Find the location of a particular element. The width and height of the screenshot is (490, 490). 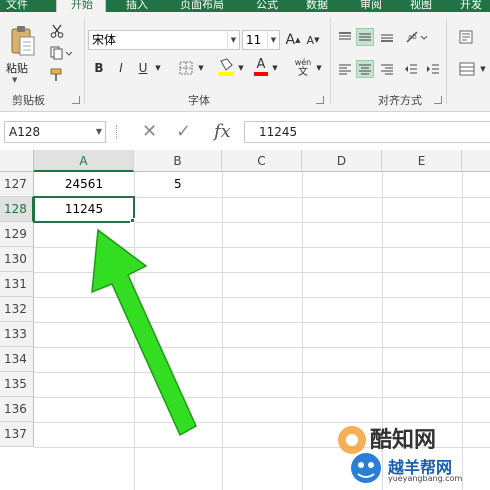

merge-dropdown-icon: ▼ is located at coordinates (483, 69).